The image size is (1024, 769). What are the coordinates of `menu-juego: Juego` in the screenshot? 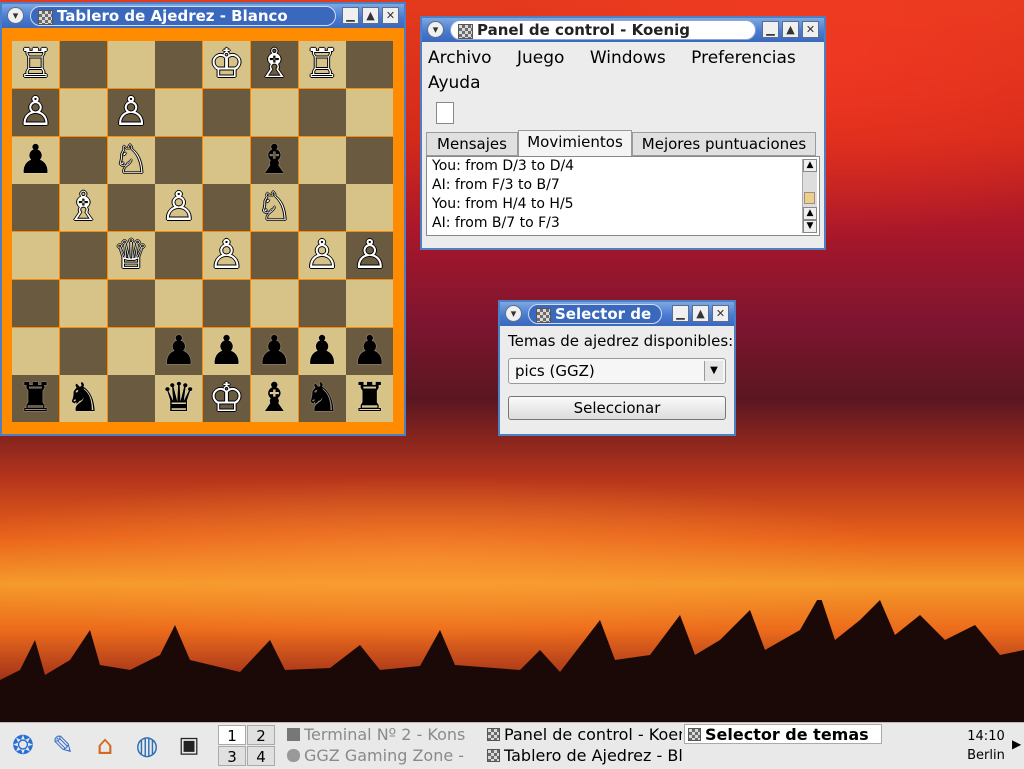 It's located at (540, 58).